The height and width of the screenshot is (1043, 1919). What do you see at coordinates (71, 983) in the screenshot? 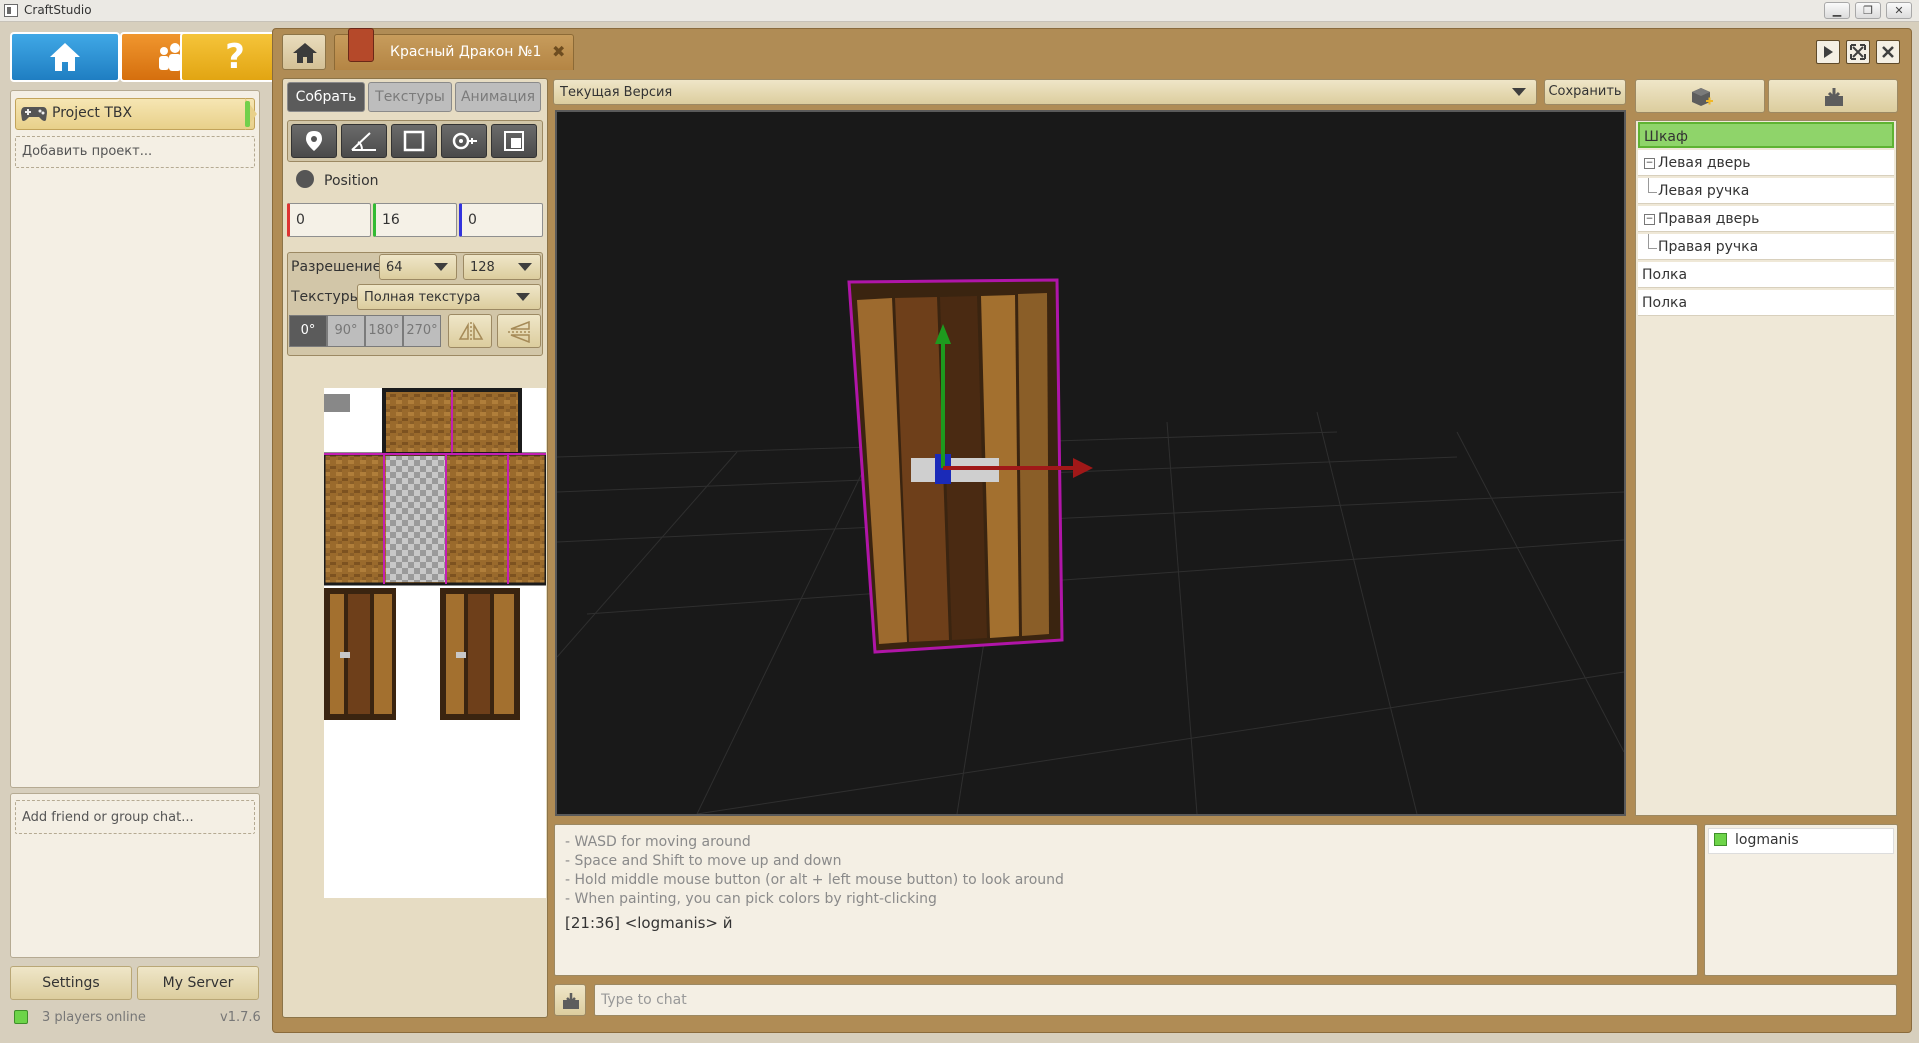
I see `settings-button: Settings` at bounding box center [71, 983].